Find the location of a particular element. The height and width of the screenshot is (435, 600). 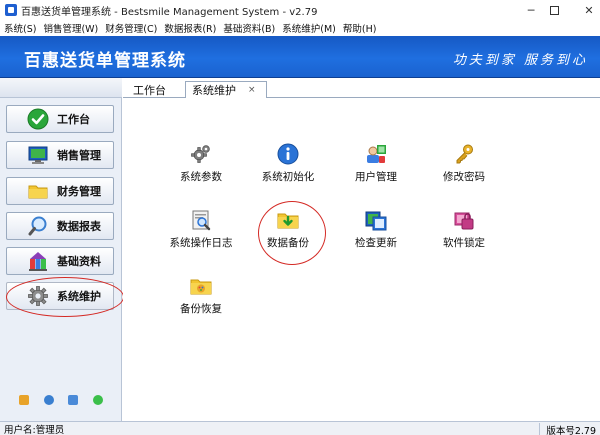

check-circle-icon is located at coordinates (38, 119).